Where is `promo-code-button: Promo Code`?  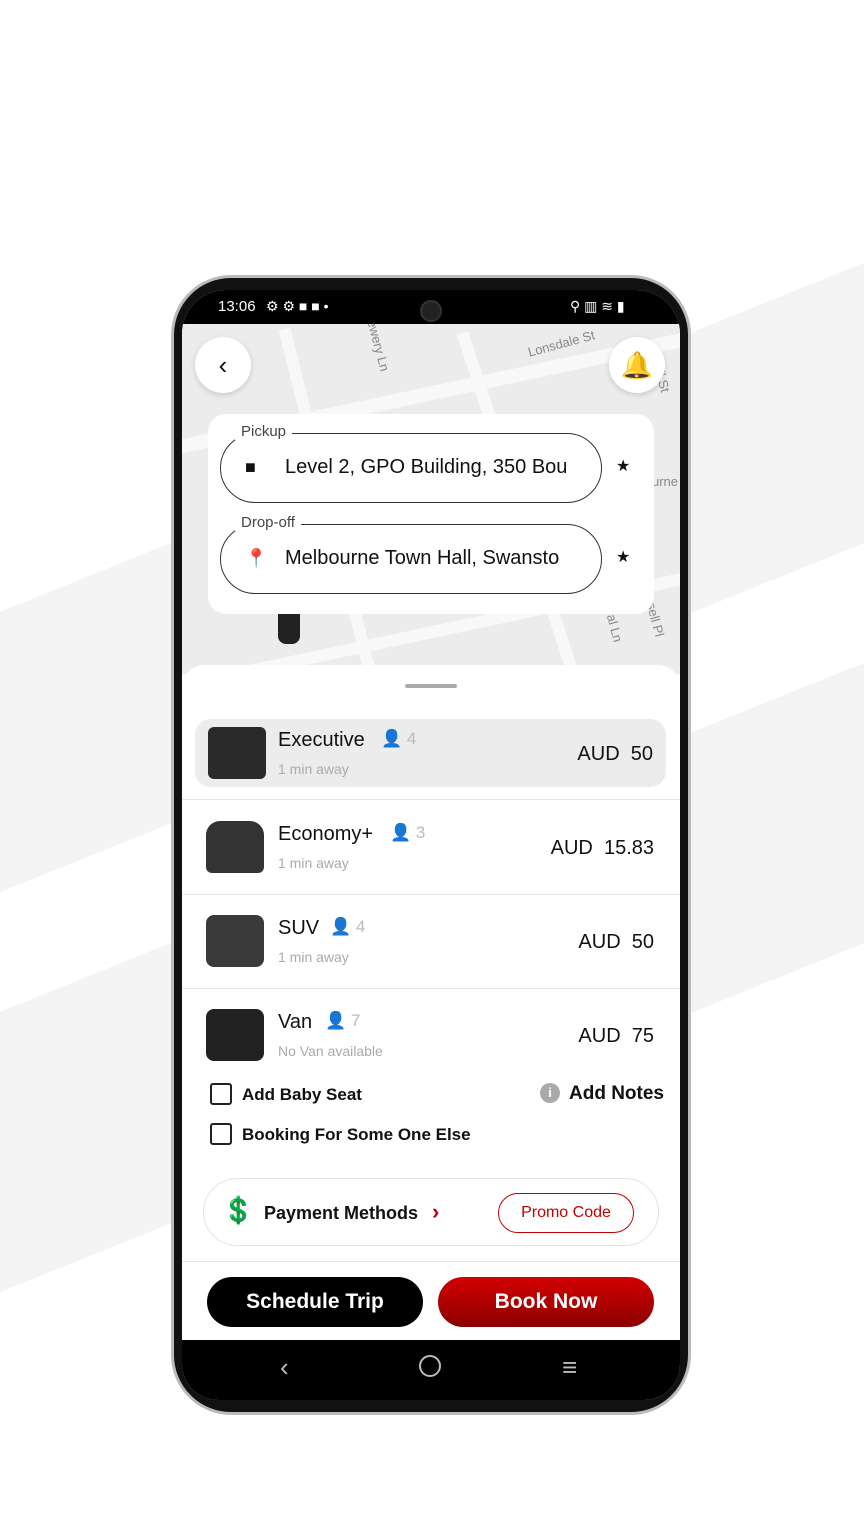
promo-code-button: Promo Code is located at coordinates (566, 1213).